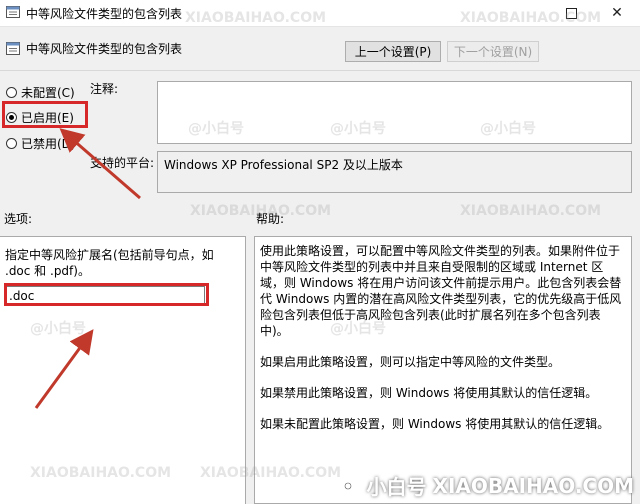  Describe the element at coordinates (347, 485) in the screenshot. I see `broadcast-icon` at that location.